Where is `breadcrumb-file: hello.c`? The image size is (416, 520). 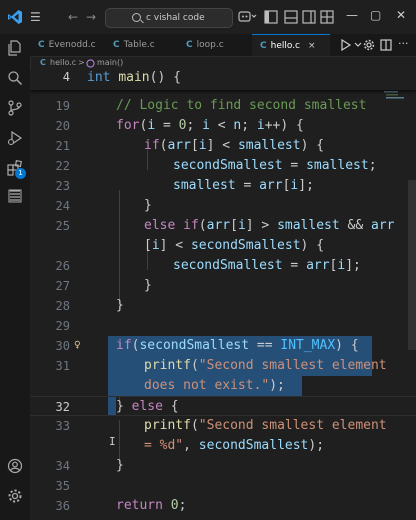 breadcrumb-file: hello.c is located at coordinates (63, 63).